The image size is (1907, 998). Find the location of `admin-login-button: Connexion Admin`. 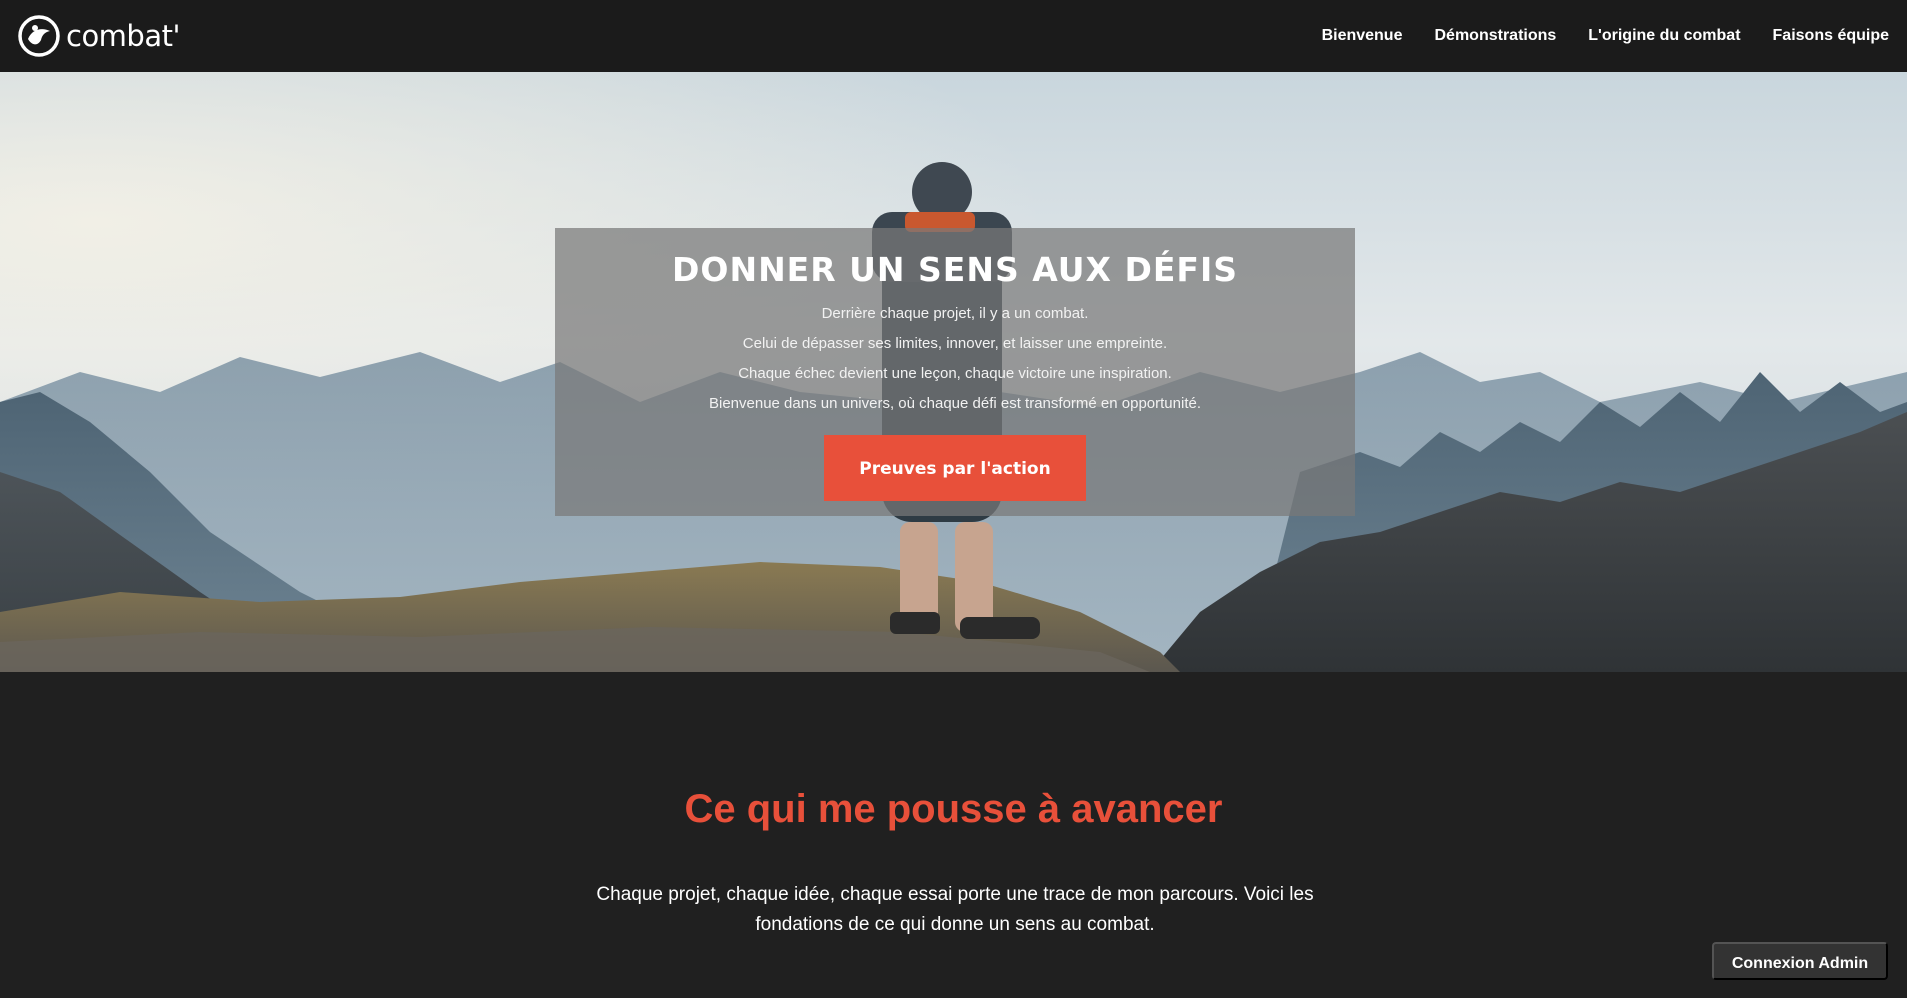

admin-login-button: Connexion Admin is located at coordinates (1800, 961).